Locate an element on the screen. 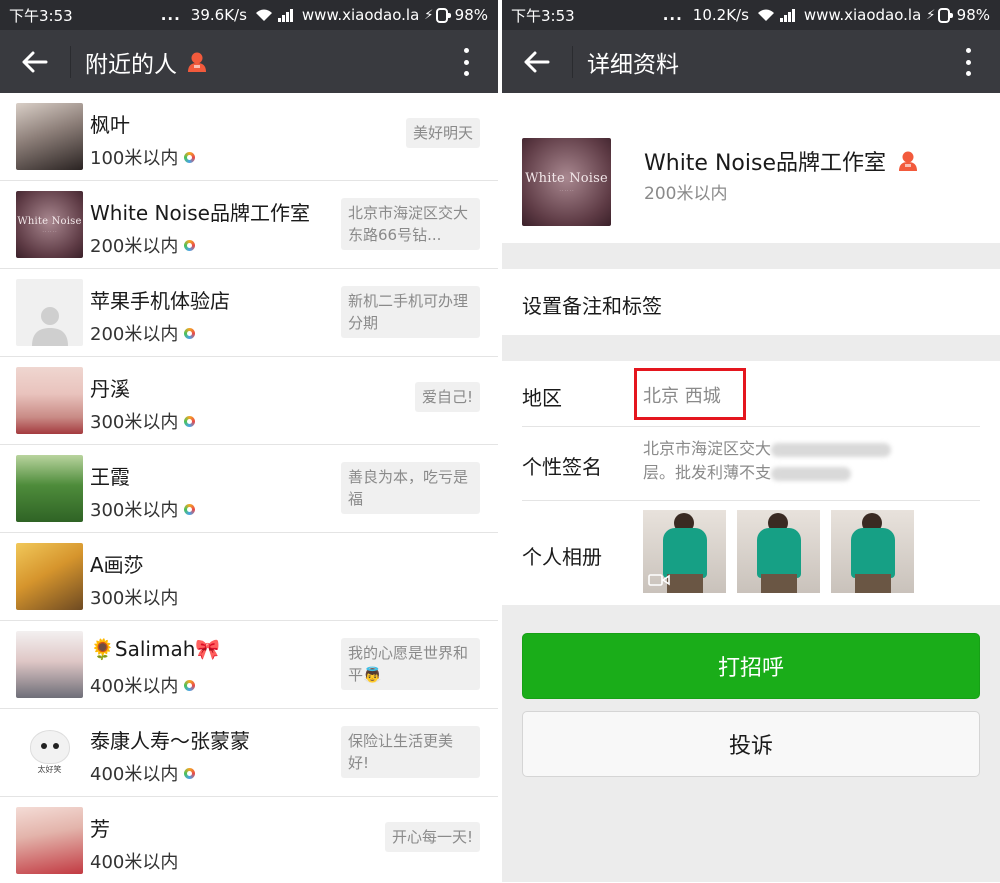 The height and width of the screenshot is (883, 1000). person-name: A画莎 is located at coordinates (117, 565).